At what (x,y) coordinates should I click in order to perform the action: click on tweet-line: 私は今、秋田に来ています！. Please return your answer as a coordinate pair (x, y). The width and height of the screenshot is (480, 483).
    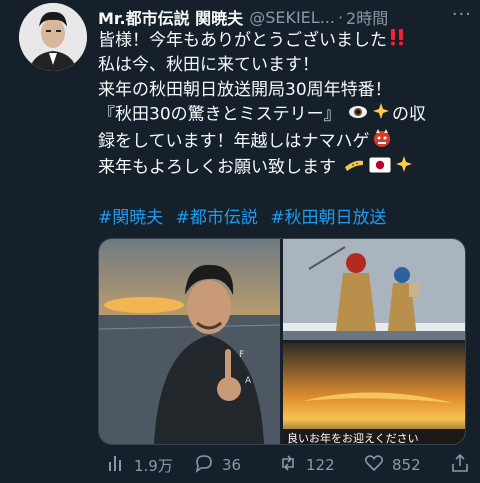
    Looking at the image, I should click on (208, 65).